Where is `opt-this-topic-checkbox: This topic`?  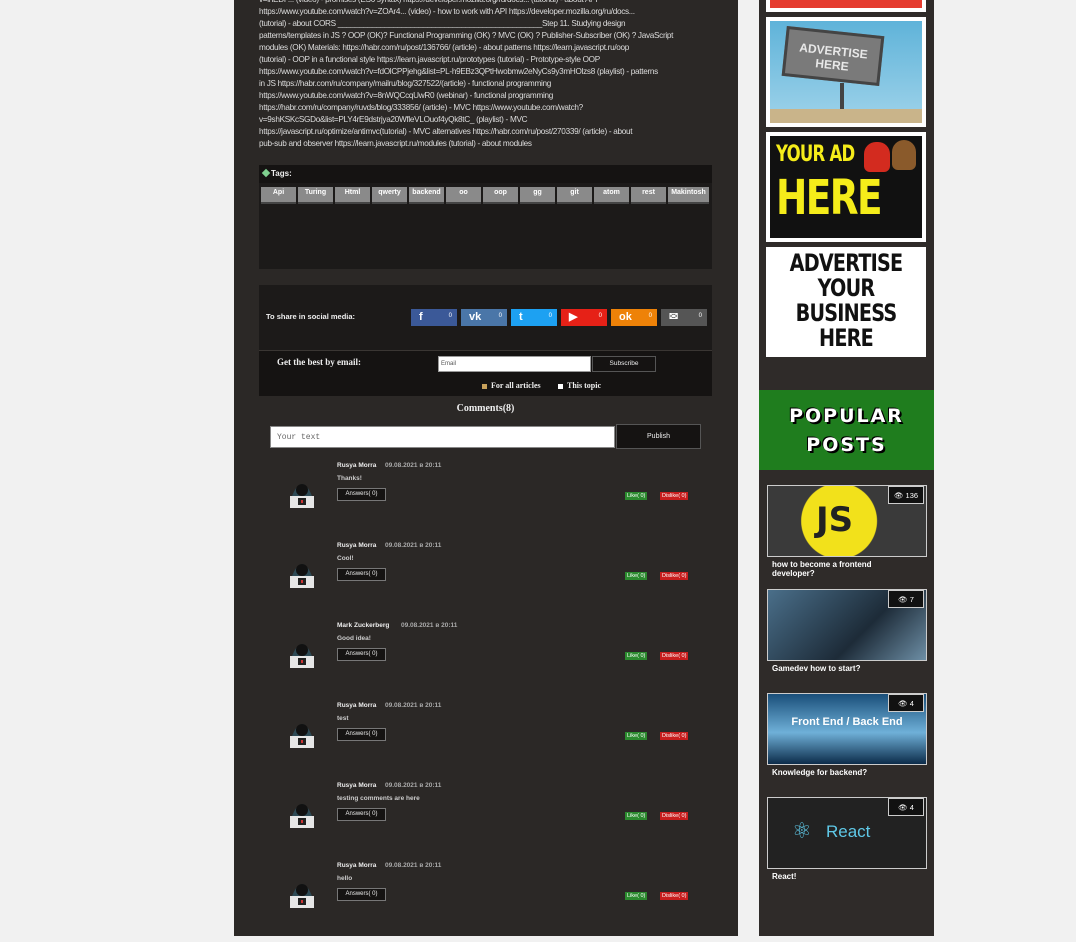
opt-this-topic-checkbox: This topic is located at coordinates (579, 385).